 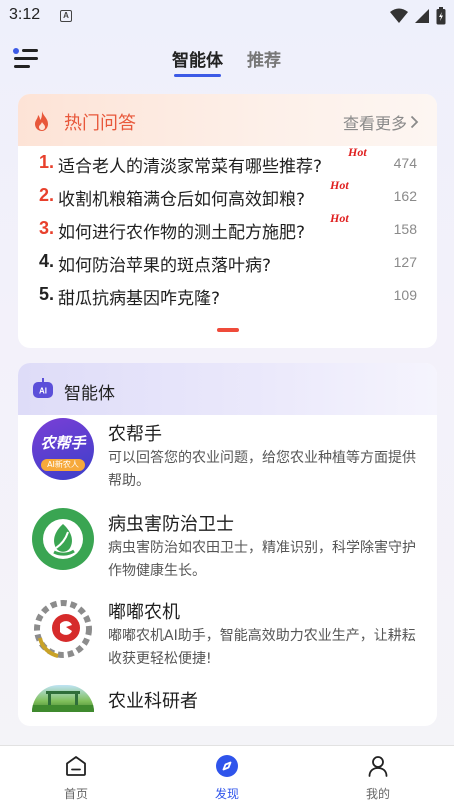 What do you see at coordinates (405, 163) in the screenshot?
I see `qa-count: 474` at bounding box center [405, 163].